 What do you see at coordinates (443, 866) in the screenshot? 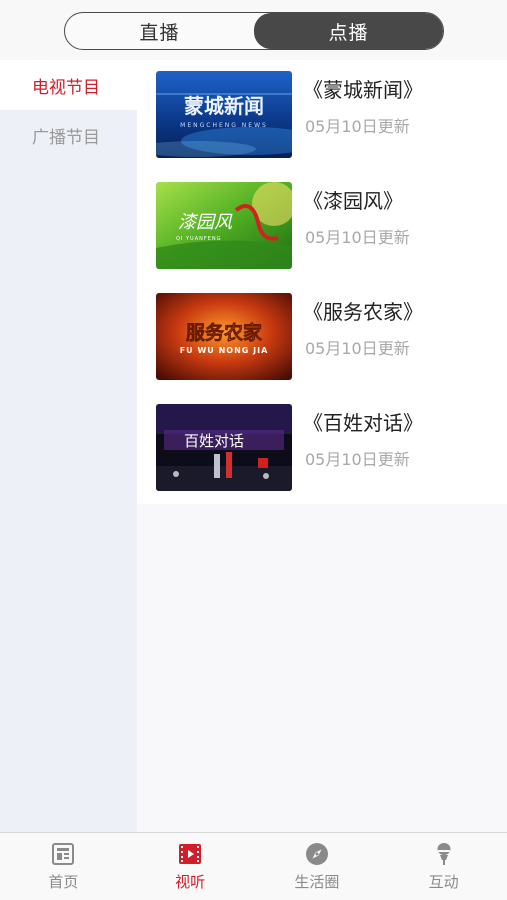
I see `tab-interact: 互动` at bounding box center [443, 866].